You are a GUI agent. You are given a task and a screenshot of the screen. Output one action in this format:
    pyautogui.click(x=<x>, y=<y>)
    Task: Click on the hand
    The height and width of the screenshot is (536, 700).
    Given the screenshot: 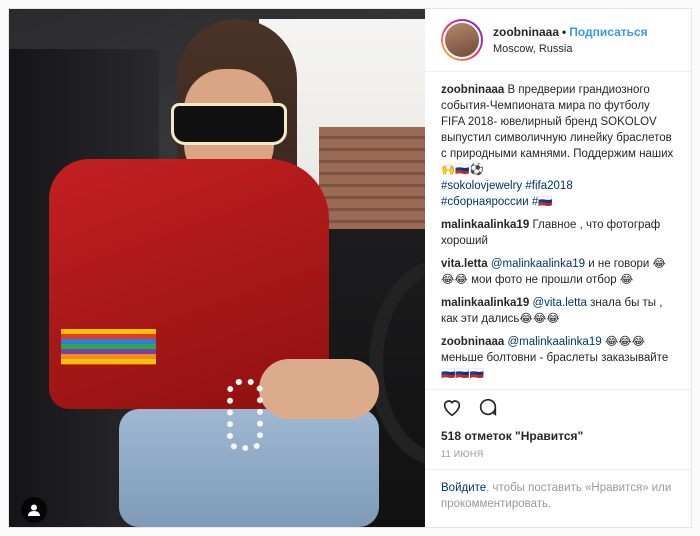 What is the action you would take?
    pyautogui.click(x=319, y=389)
    